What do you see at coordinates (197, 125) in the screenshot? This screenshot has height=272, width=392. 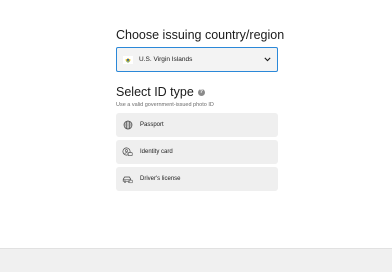 I see `option-passport: Passport` at bounding box center [197, 125].